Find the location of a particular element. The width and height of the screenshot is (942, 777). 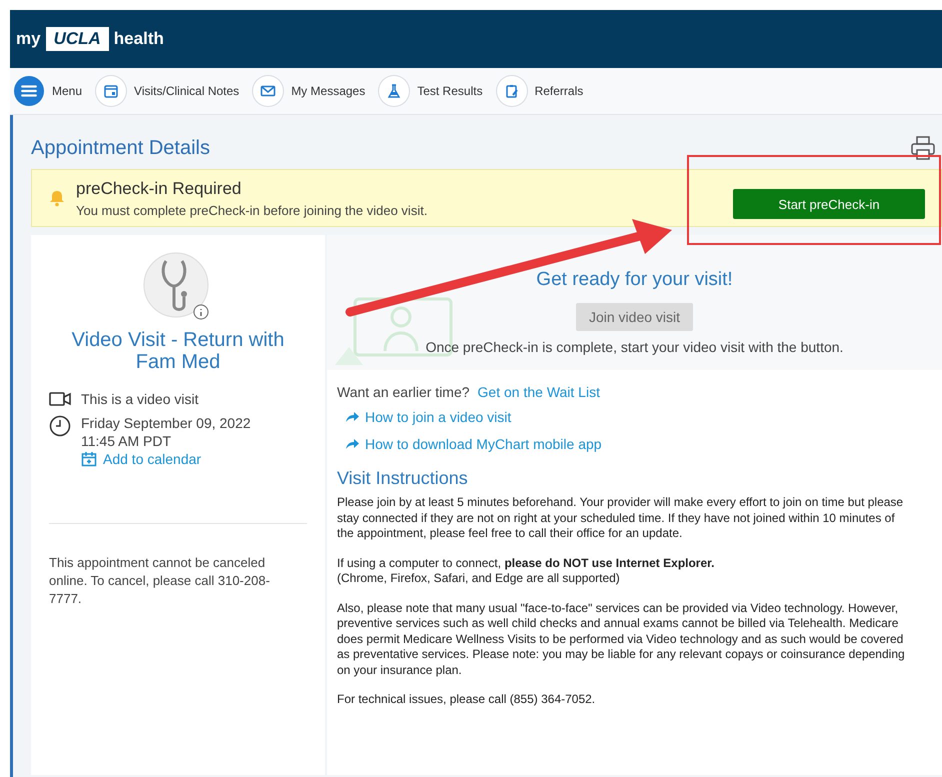

add-to-calendar-link: Add to calendar is located at coordinates (166, 459).